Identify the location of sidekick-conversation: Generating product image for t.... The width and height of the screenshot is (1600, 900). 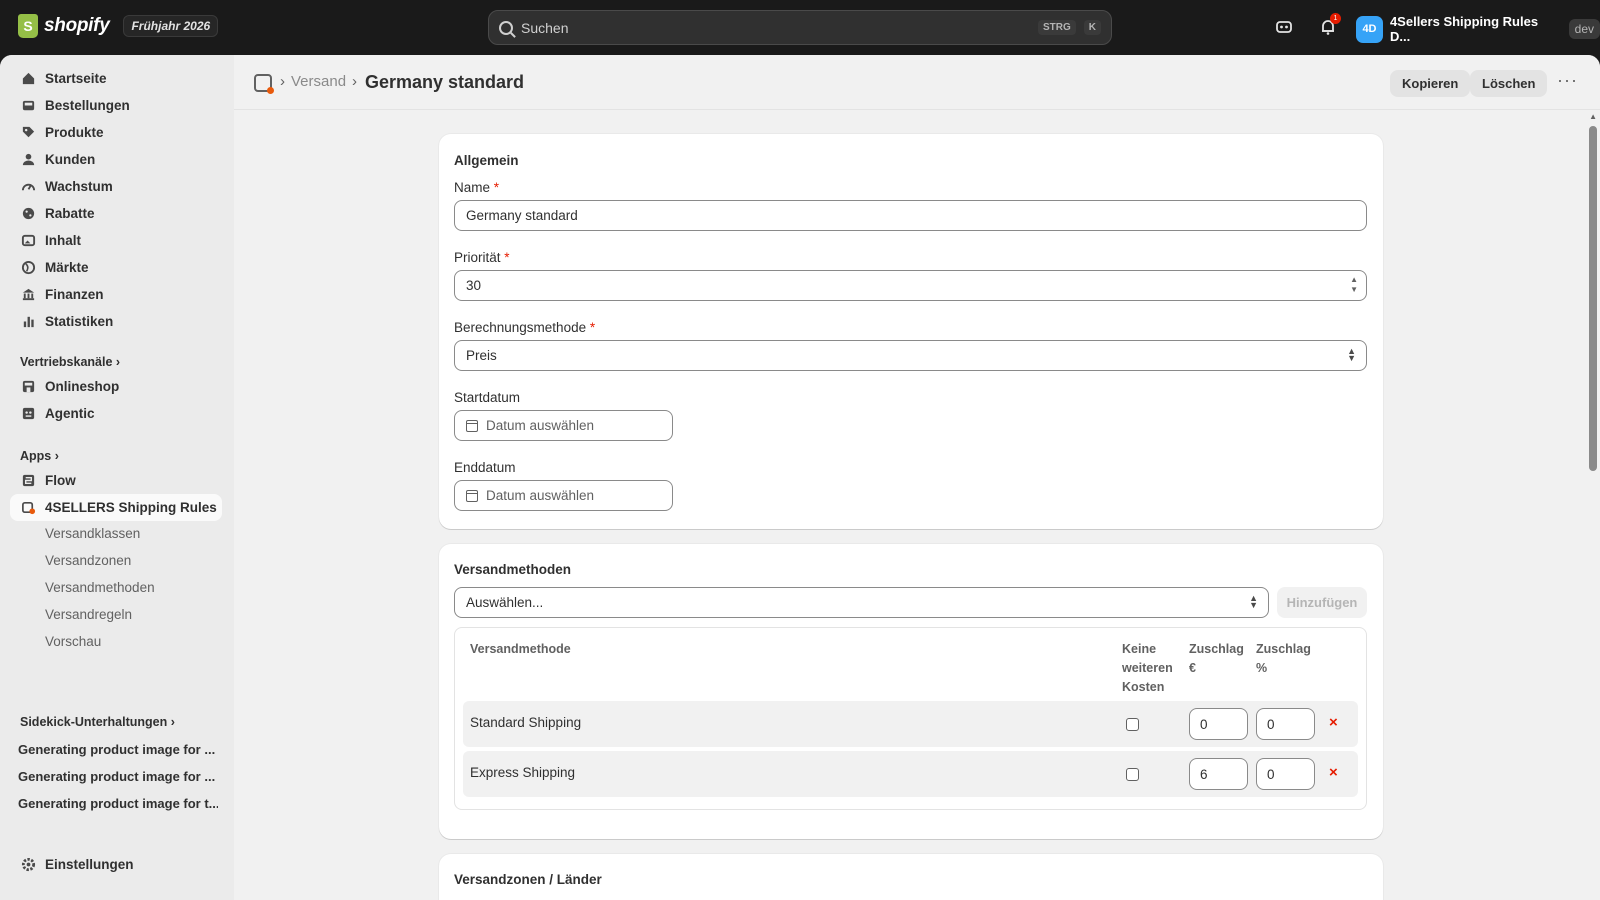
(118, 803).